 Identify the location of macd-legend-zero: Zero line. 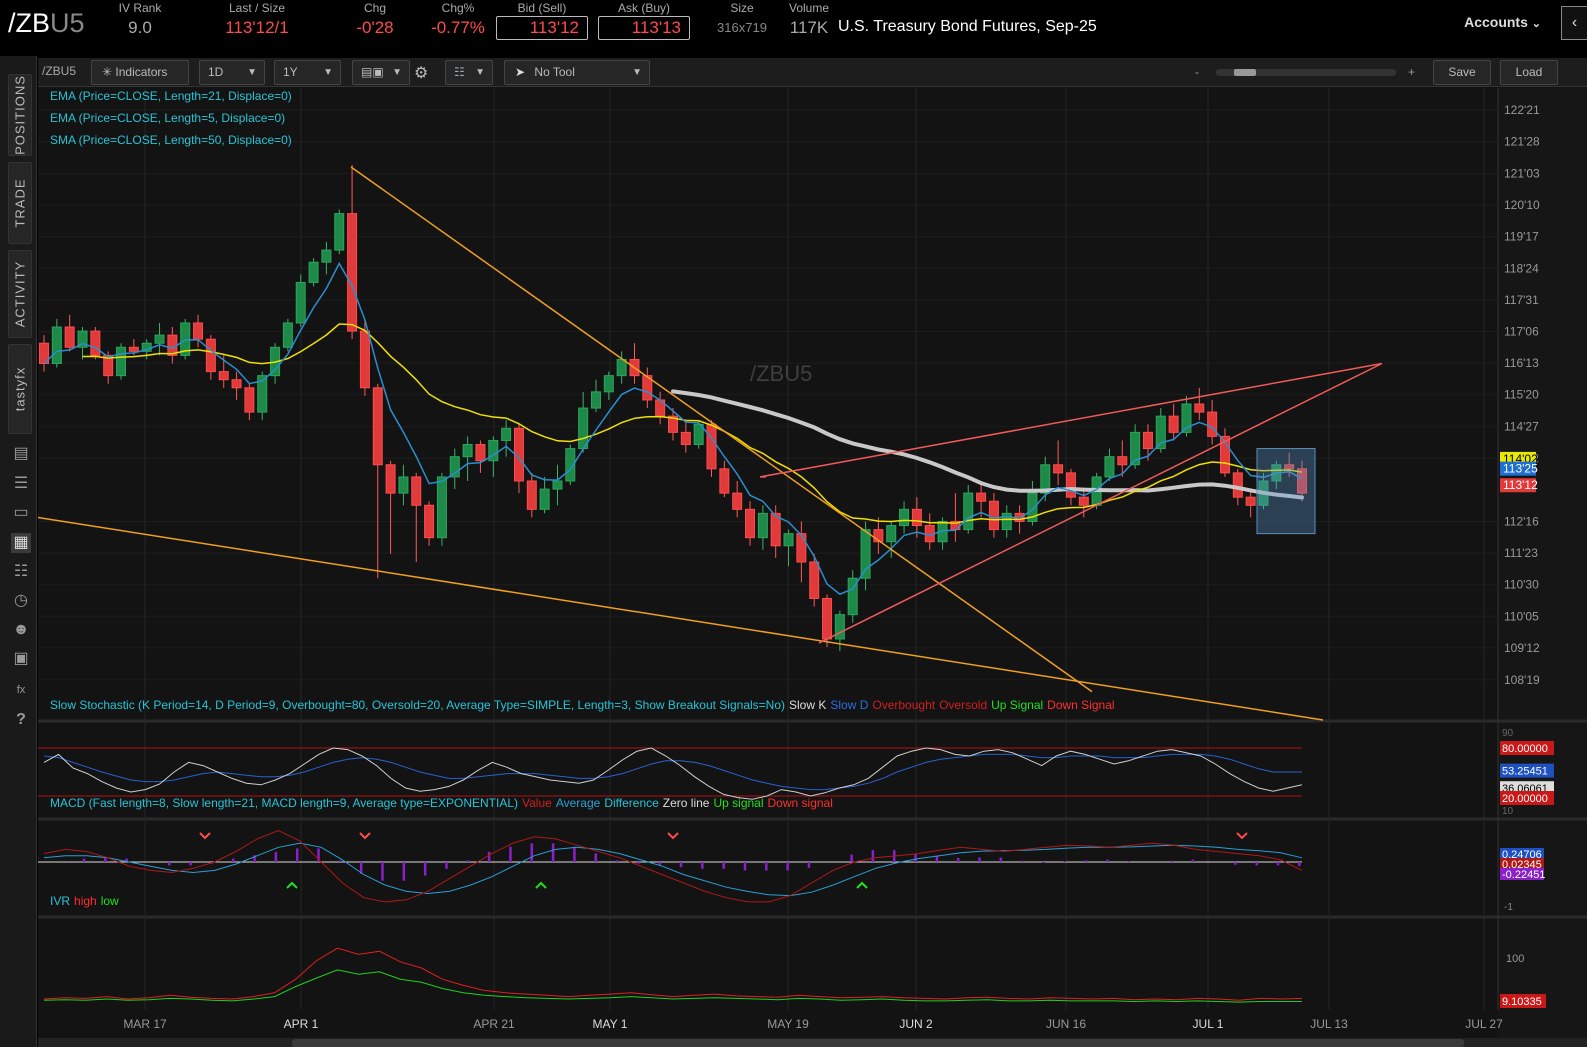
(686, 803).